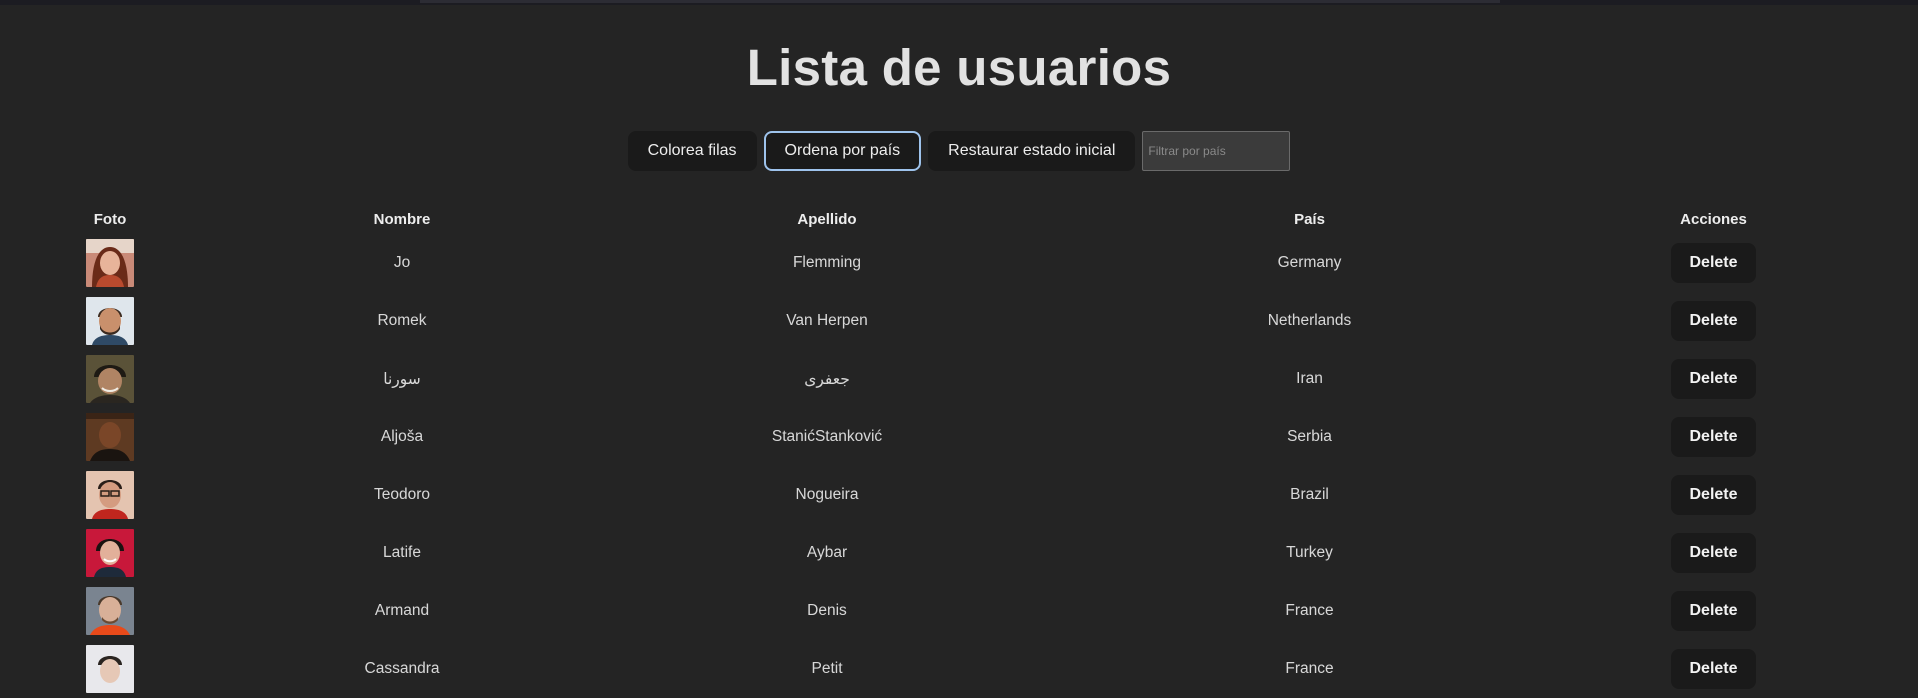 The width and height of the screenshot is (1918, 698). What do you see at coordinates (1713, 219) in the screenshot?
I see `header-actions: Acciones` at bounding box center [1713, 219].